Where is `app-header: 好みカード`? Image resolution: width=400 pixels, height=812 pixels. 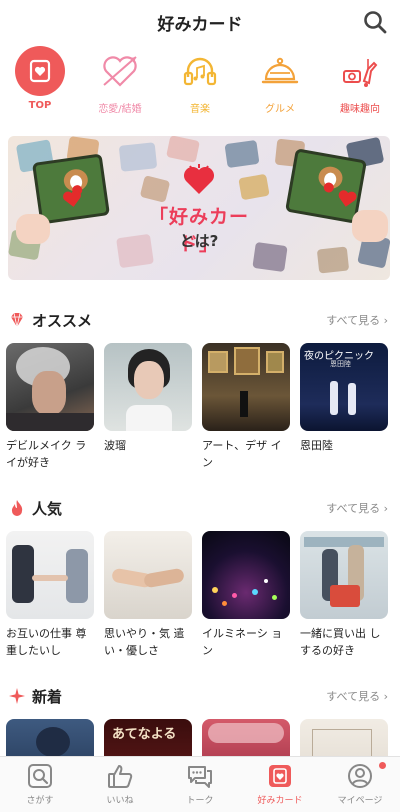 app-header: 好みカード is located at coordinates (200, 22).